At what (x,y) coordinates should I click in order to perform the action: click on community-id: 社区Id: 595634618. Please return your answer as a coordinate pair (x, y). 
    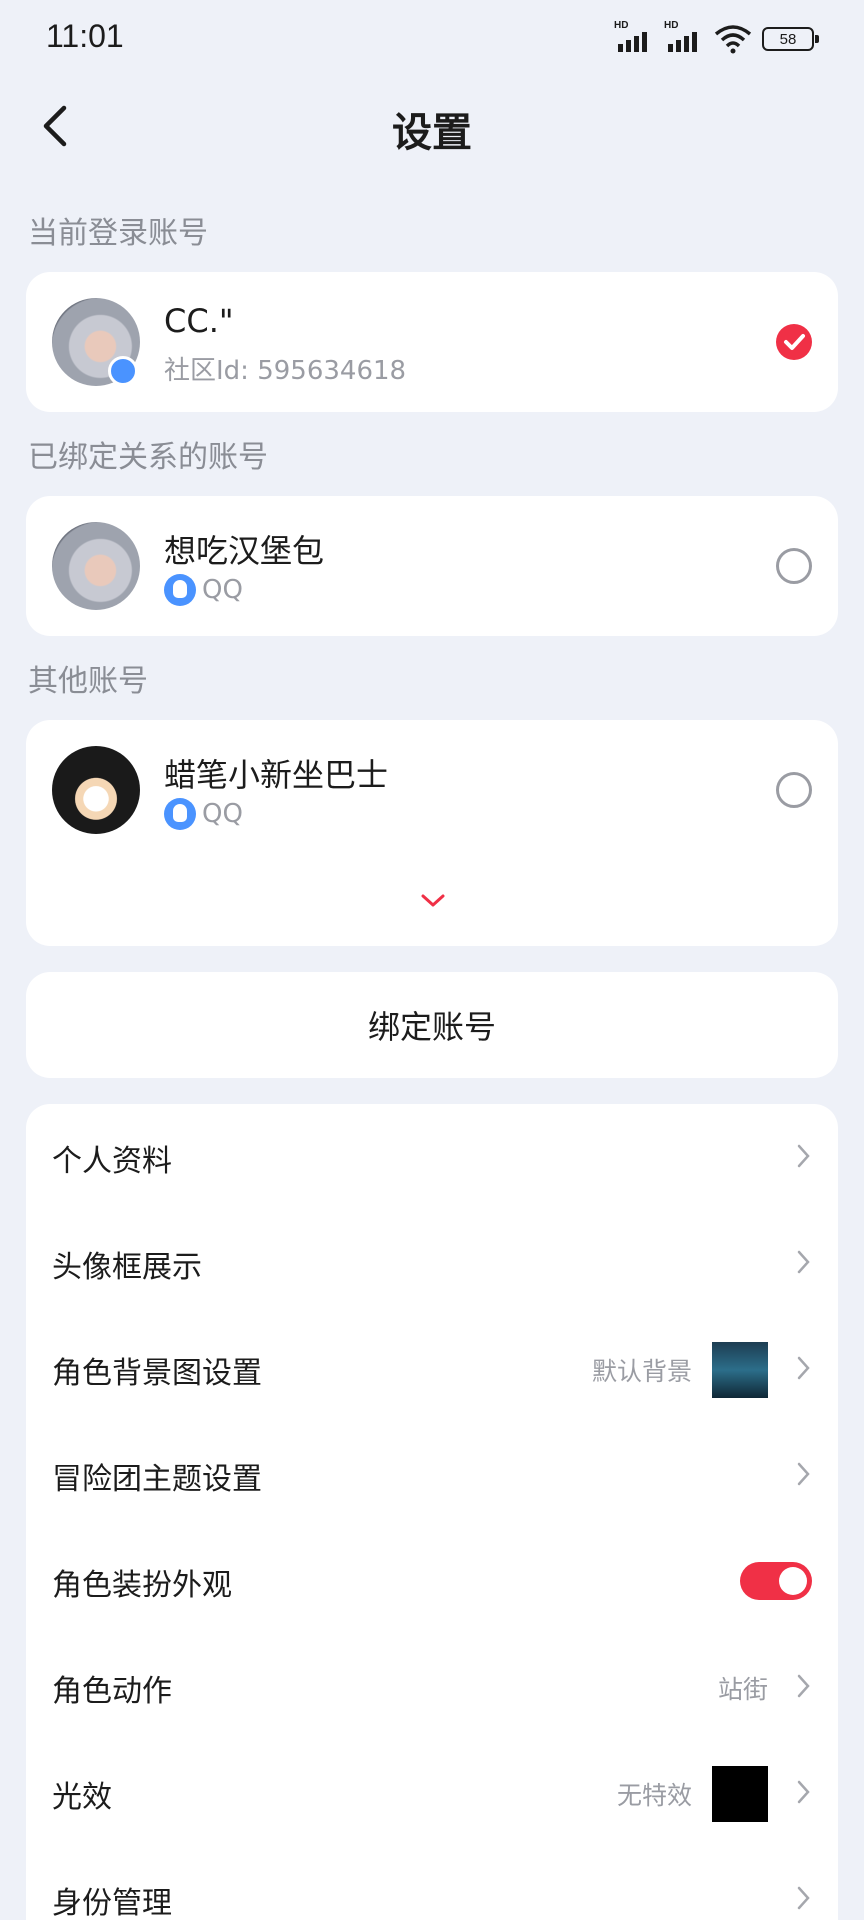
    Looking at the image, I should click on (285, 371).